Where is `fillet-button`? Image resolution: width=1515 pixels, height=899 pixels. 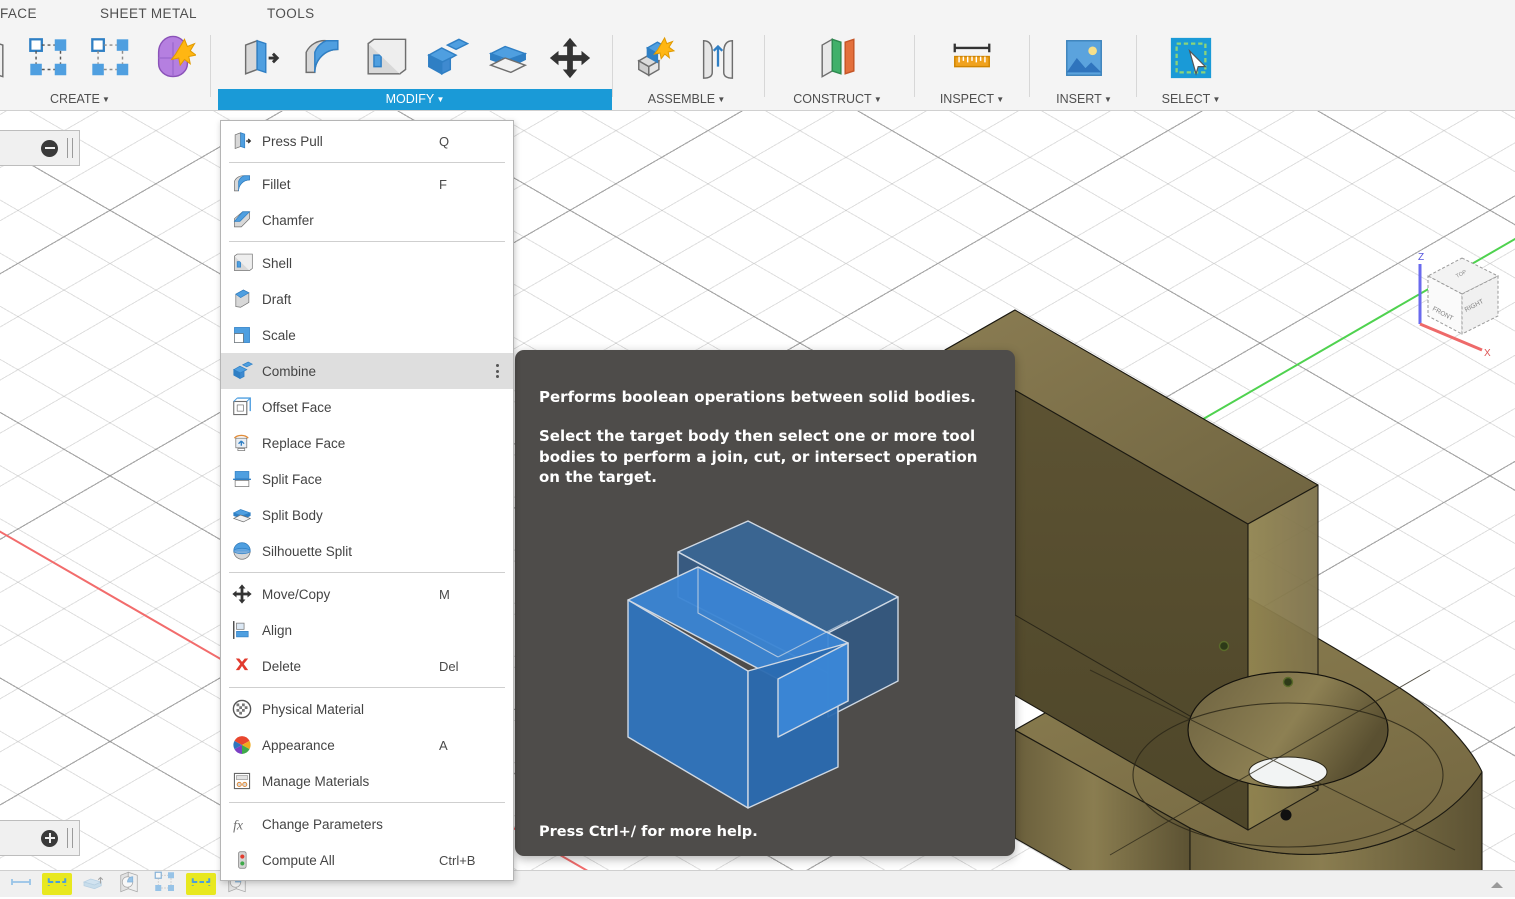 fillet-button is located at coordinates (322, 58).